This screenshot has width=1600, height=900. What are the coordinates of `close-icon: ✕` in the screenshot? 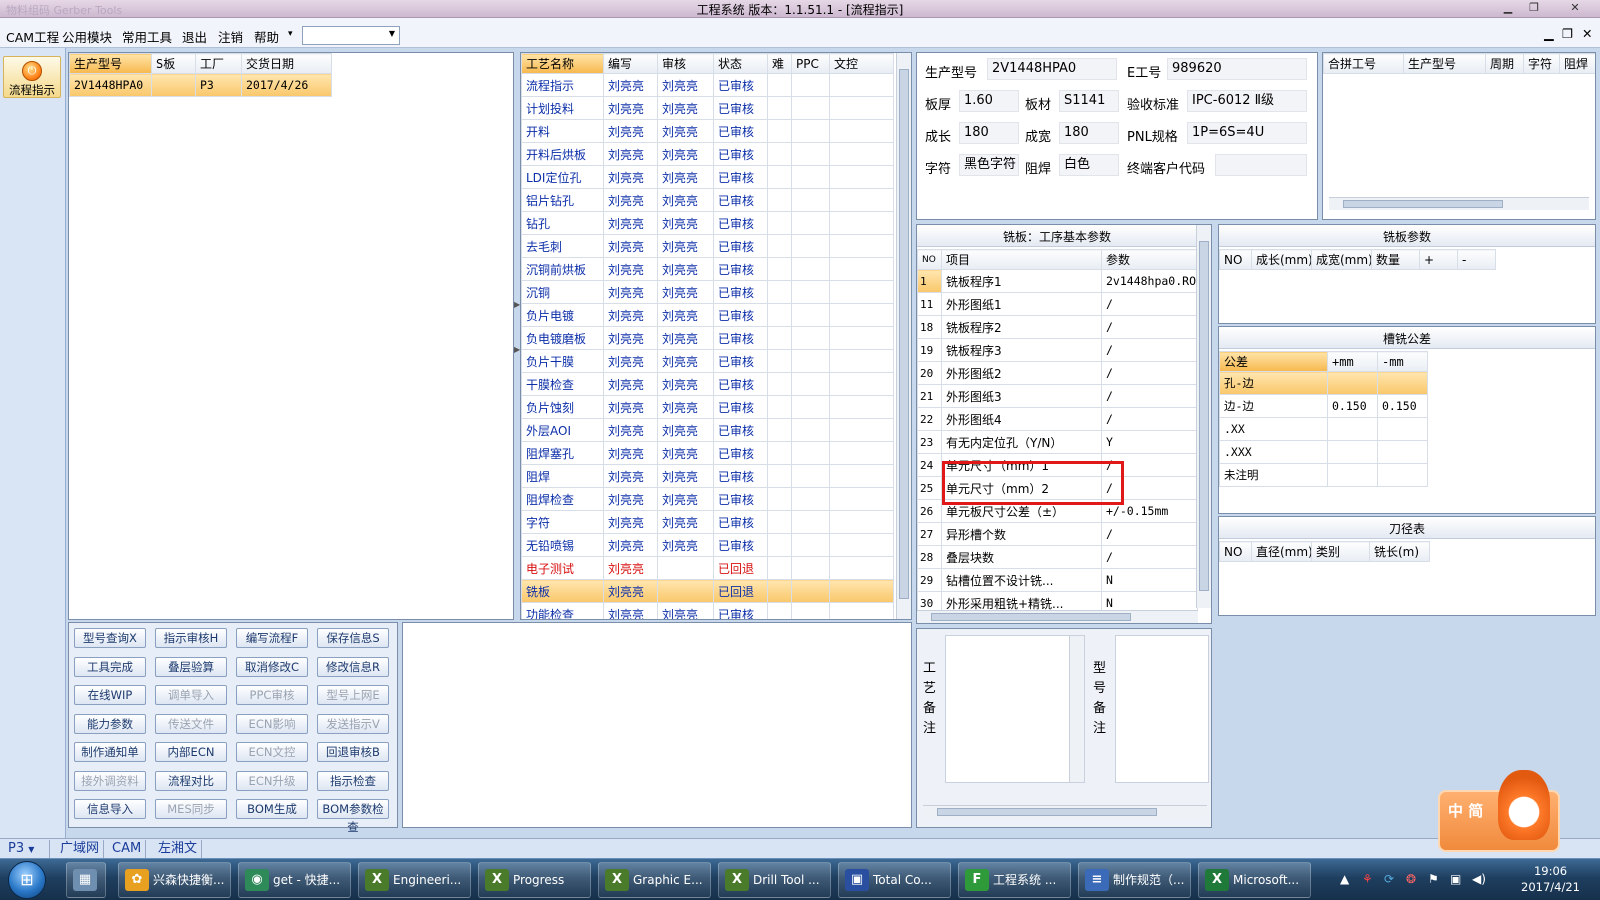 It's located at (1575, 8).